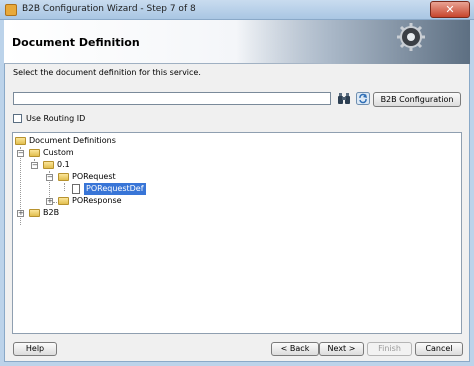 This screenshot has width=474, height=366. Describe the element at coordinates (295, 349) in the screenshot. I see `back-button: < Back` at that location.